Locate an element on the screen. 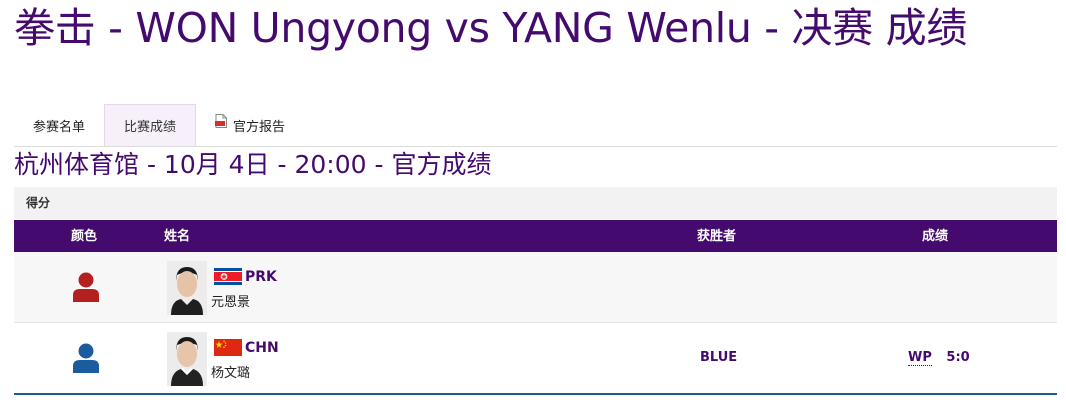  noc-code: CHN is located at coordinates (262, 348).